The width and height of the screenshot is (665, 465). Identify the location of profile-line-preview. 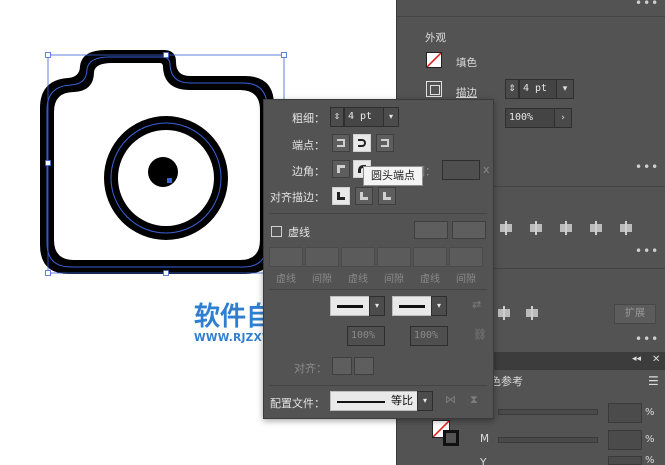
(361, 402).